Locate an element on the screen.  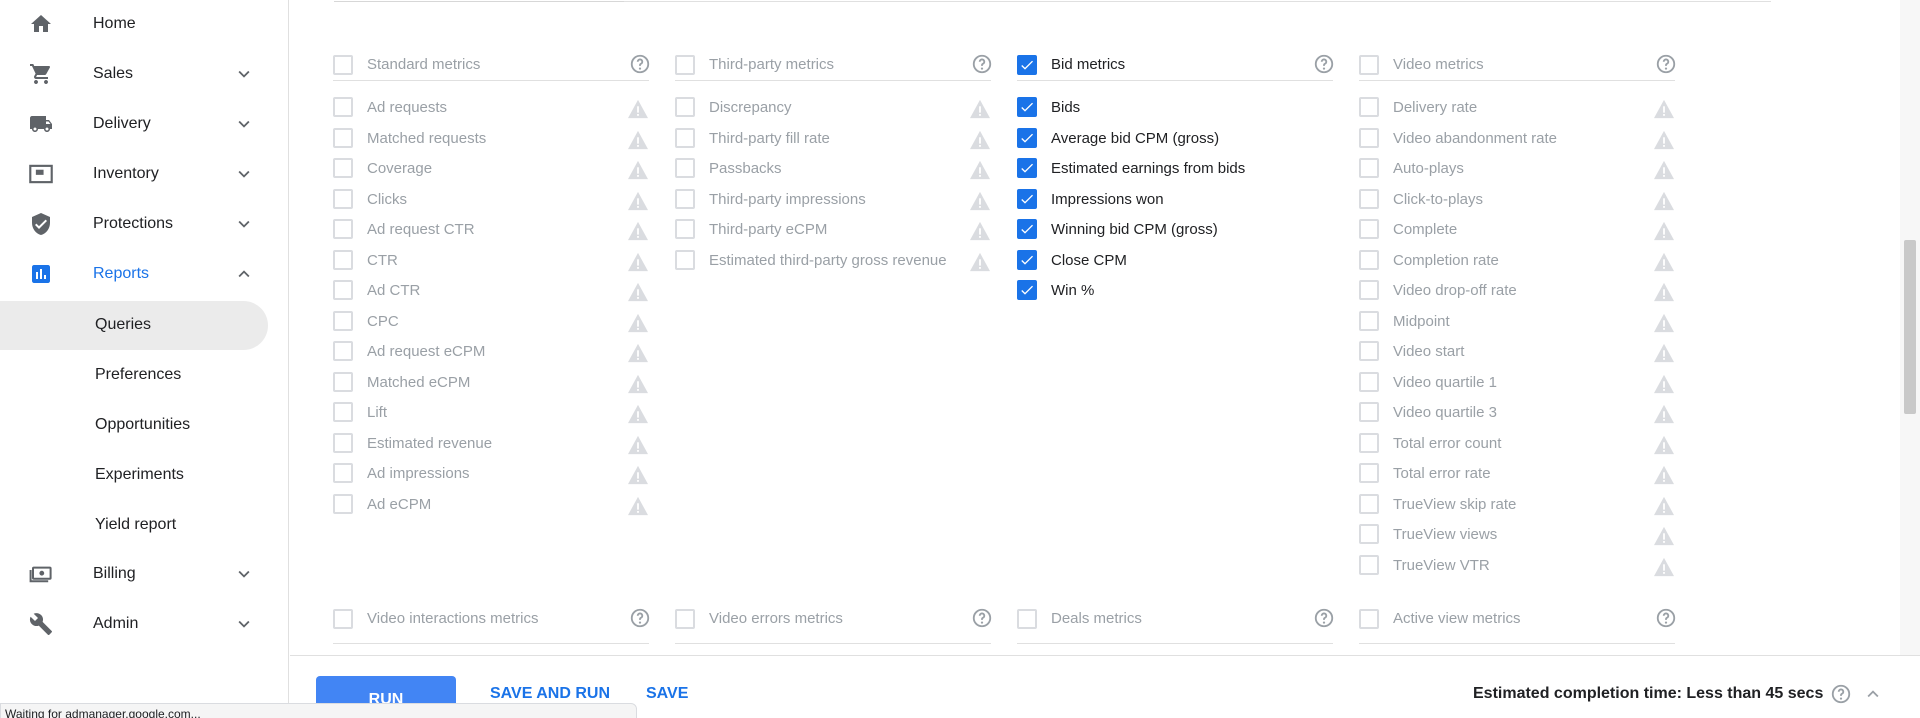
metric-option: Video start is located at coordinates (1517, 352).